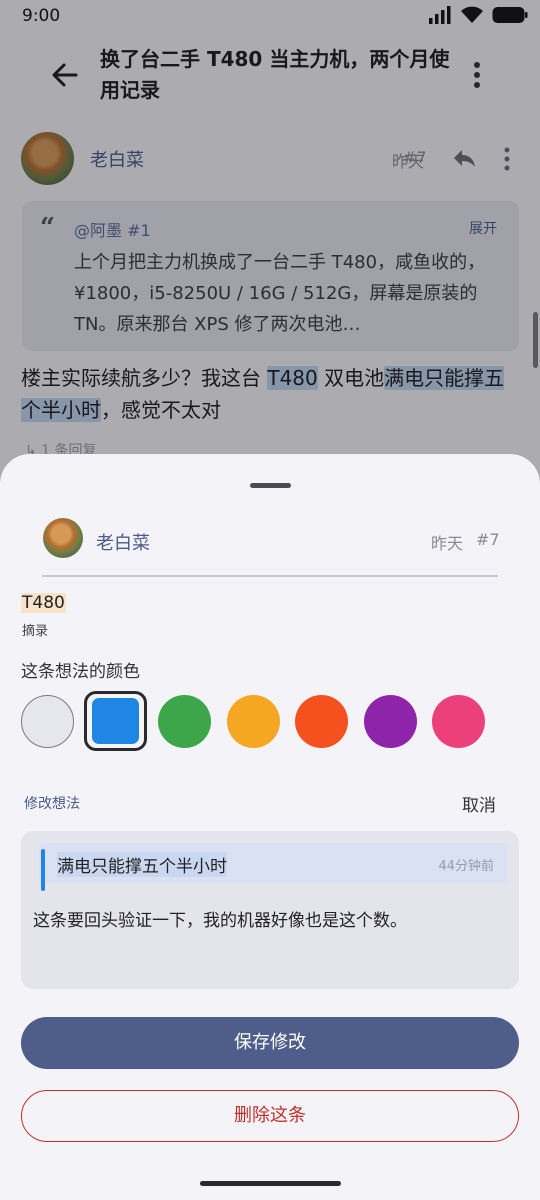  Describe the element at coordinates (80, 672) in the screenshot. I see `color-picker-label: 这条想法的颜色` at that location.